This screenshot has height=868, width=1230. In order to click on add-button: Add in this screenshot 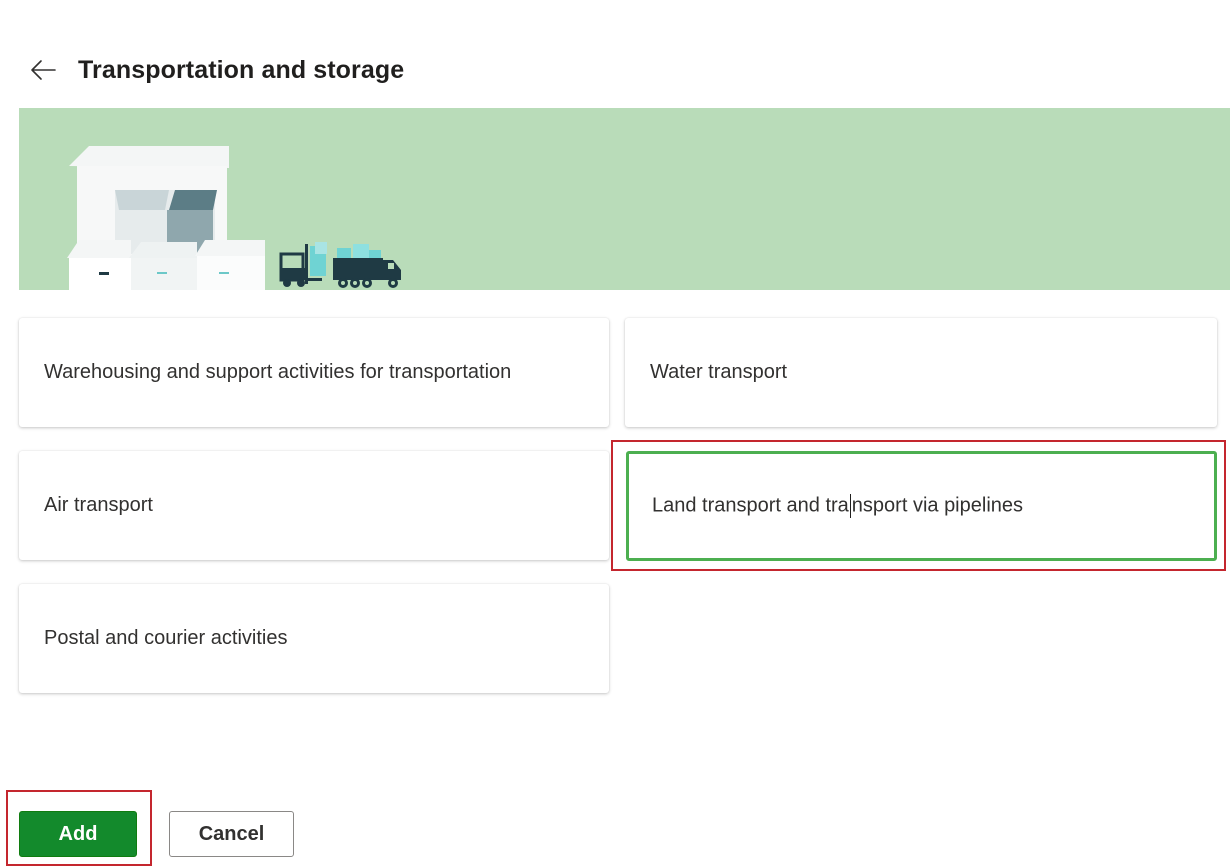, I will do `click(78, 834)`.